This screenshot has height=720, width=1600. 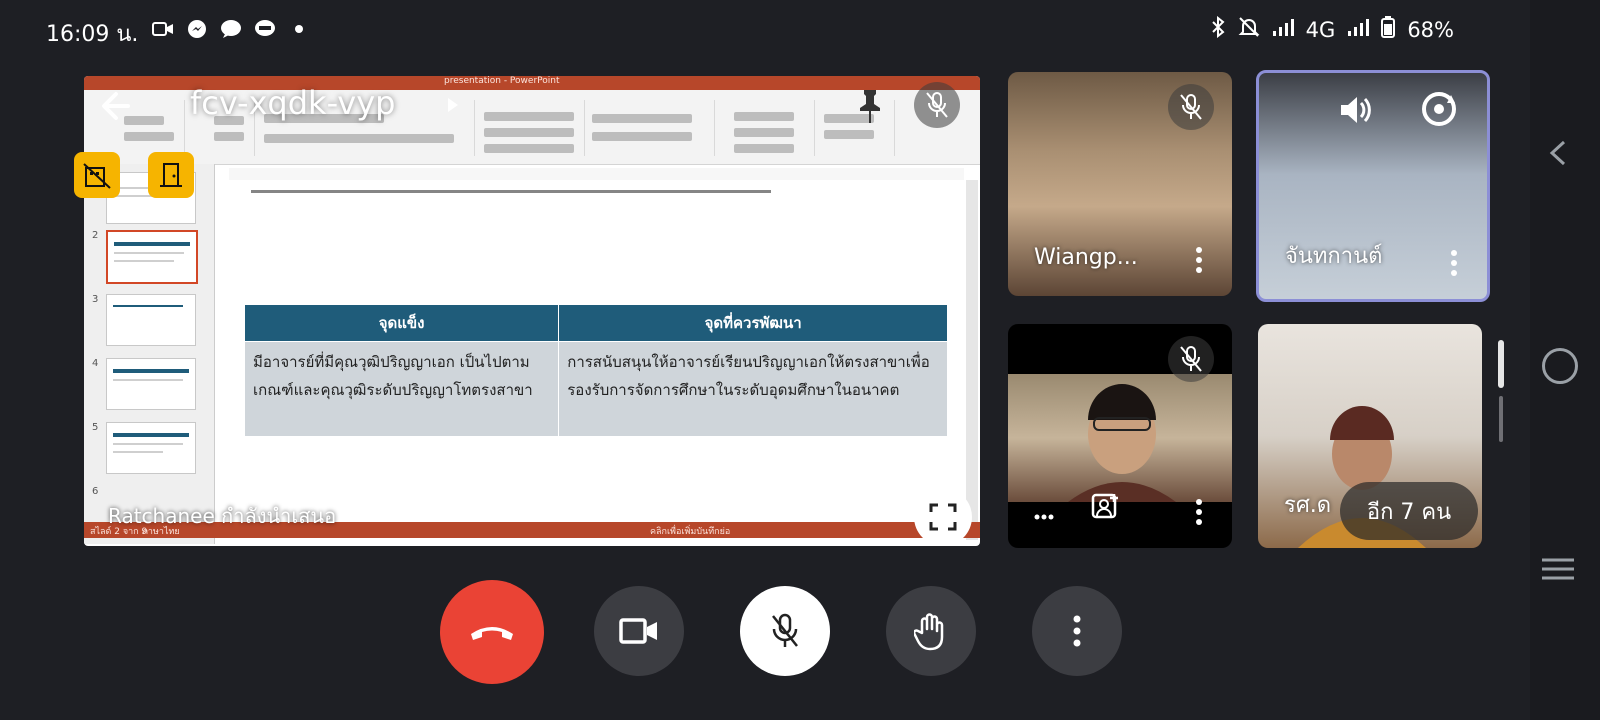 I want to click on table-header: จุดที่ควรพัฒนา, so click(x=753, y=323).